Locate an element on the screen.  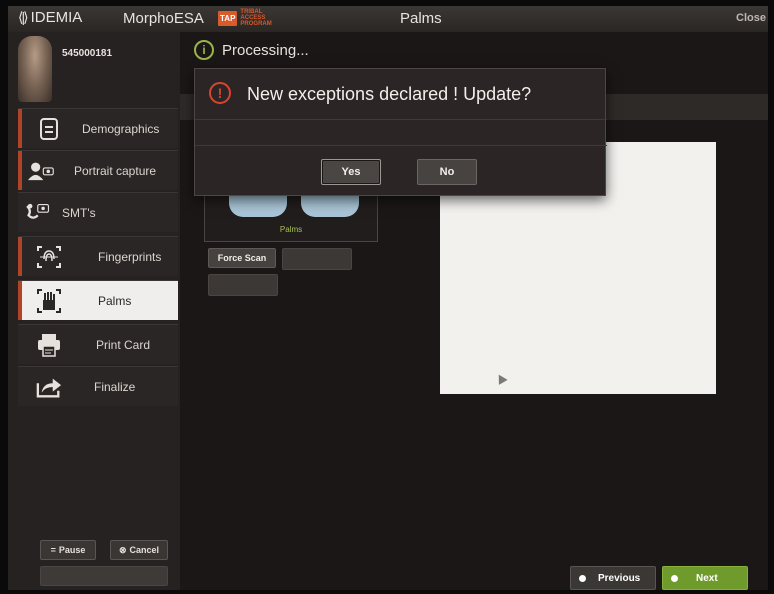
portrait-camera-icon is located at coordinates (41, 171).